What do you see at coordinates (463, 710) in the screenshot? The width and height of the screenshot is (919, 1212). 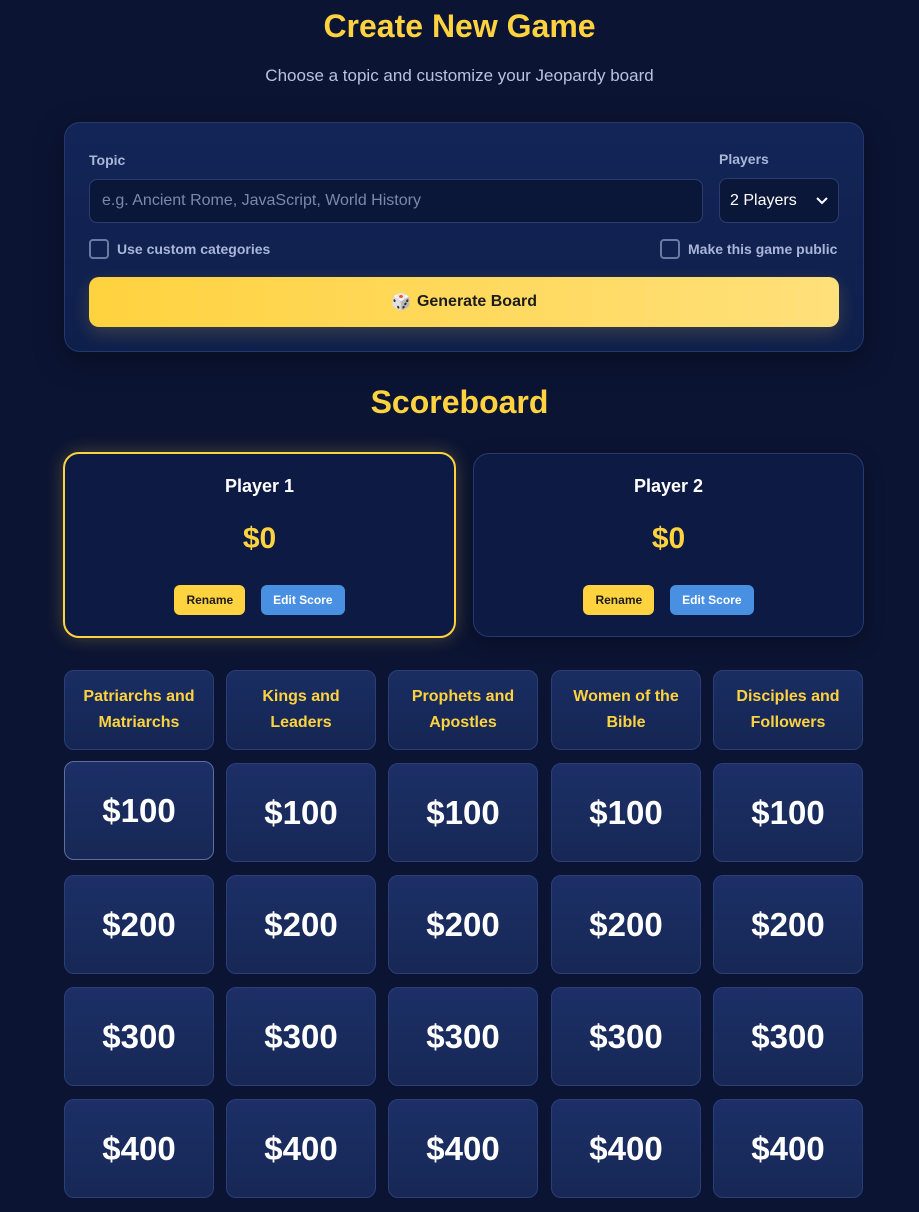 I see `category-header: Prophets and Apostles` at bounding box center [463, 710].